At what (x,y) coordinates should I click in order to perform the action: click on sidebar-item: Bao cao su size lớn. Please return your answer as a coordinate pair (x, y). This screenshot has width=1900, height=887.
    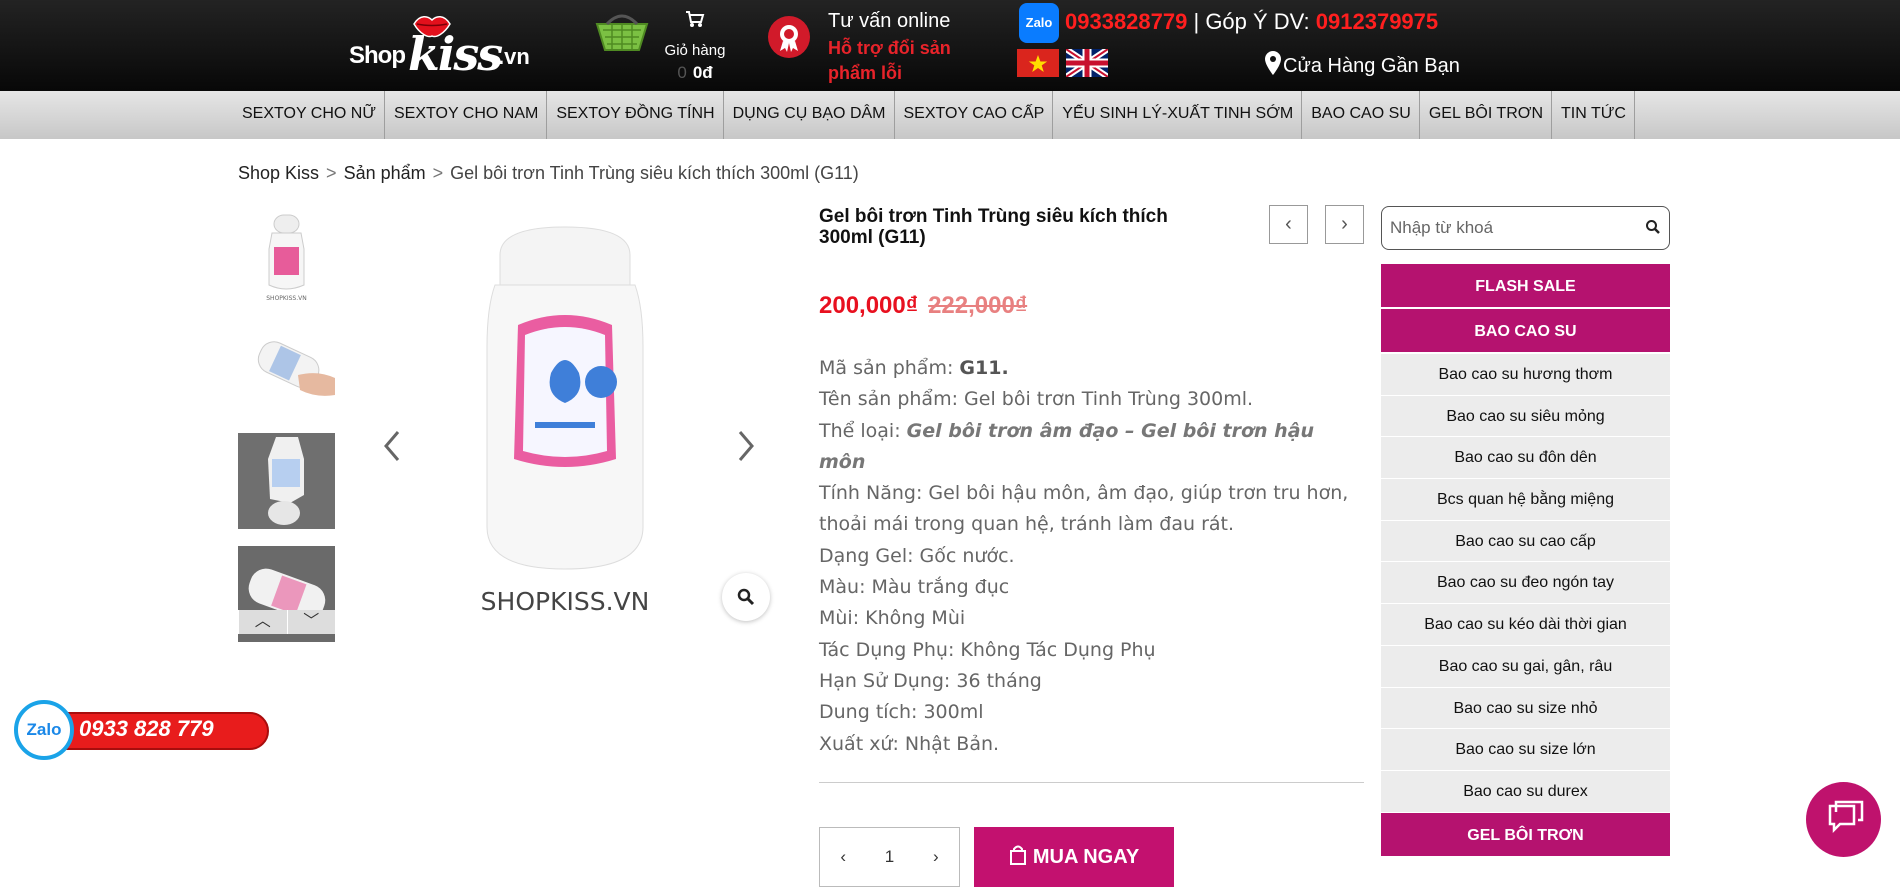
    Looking at the image, I should click on (1525, 750).